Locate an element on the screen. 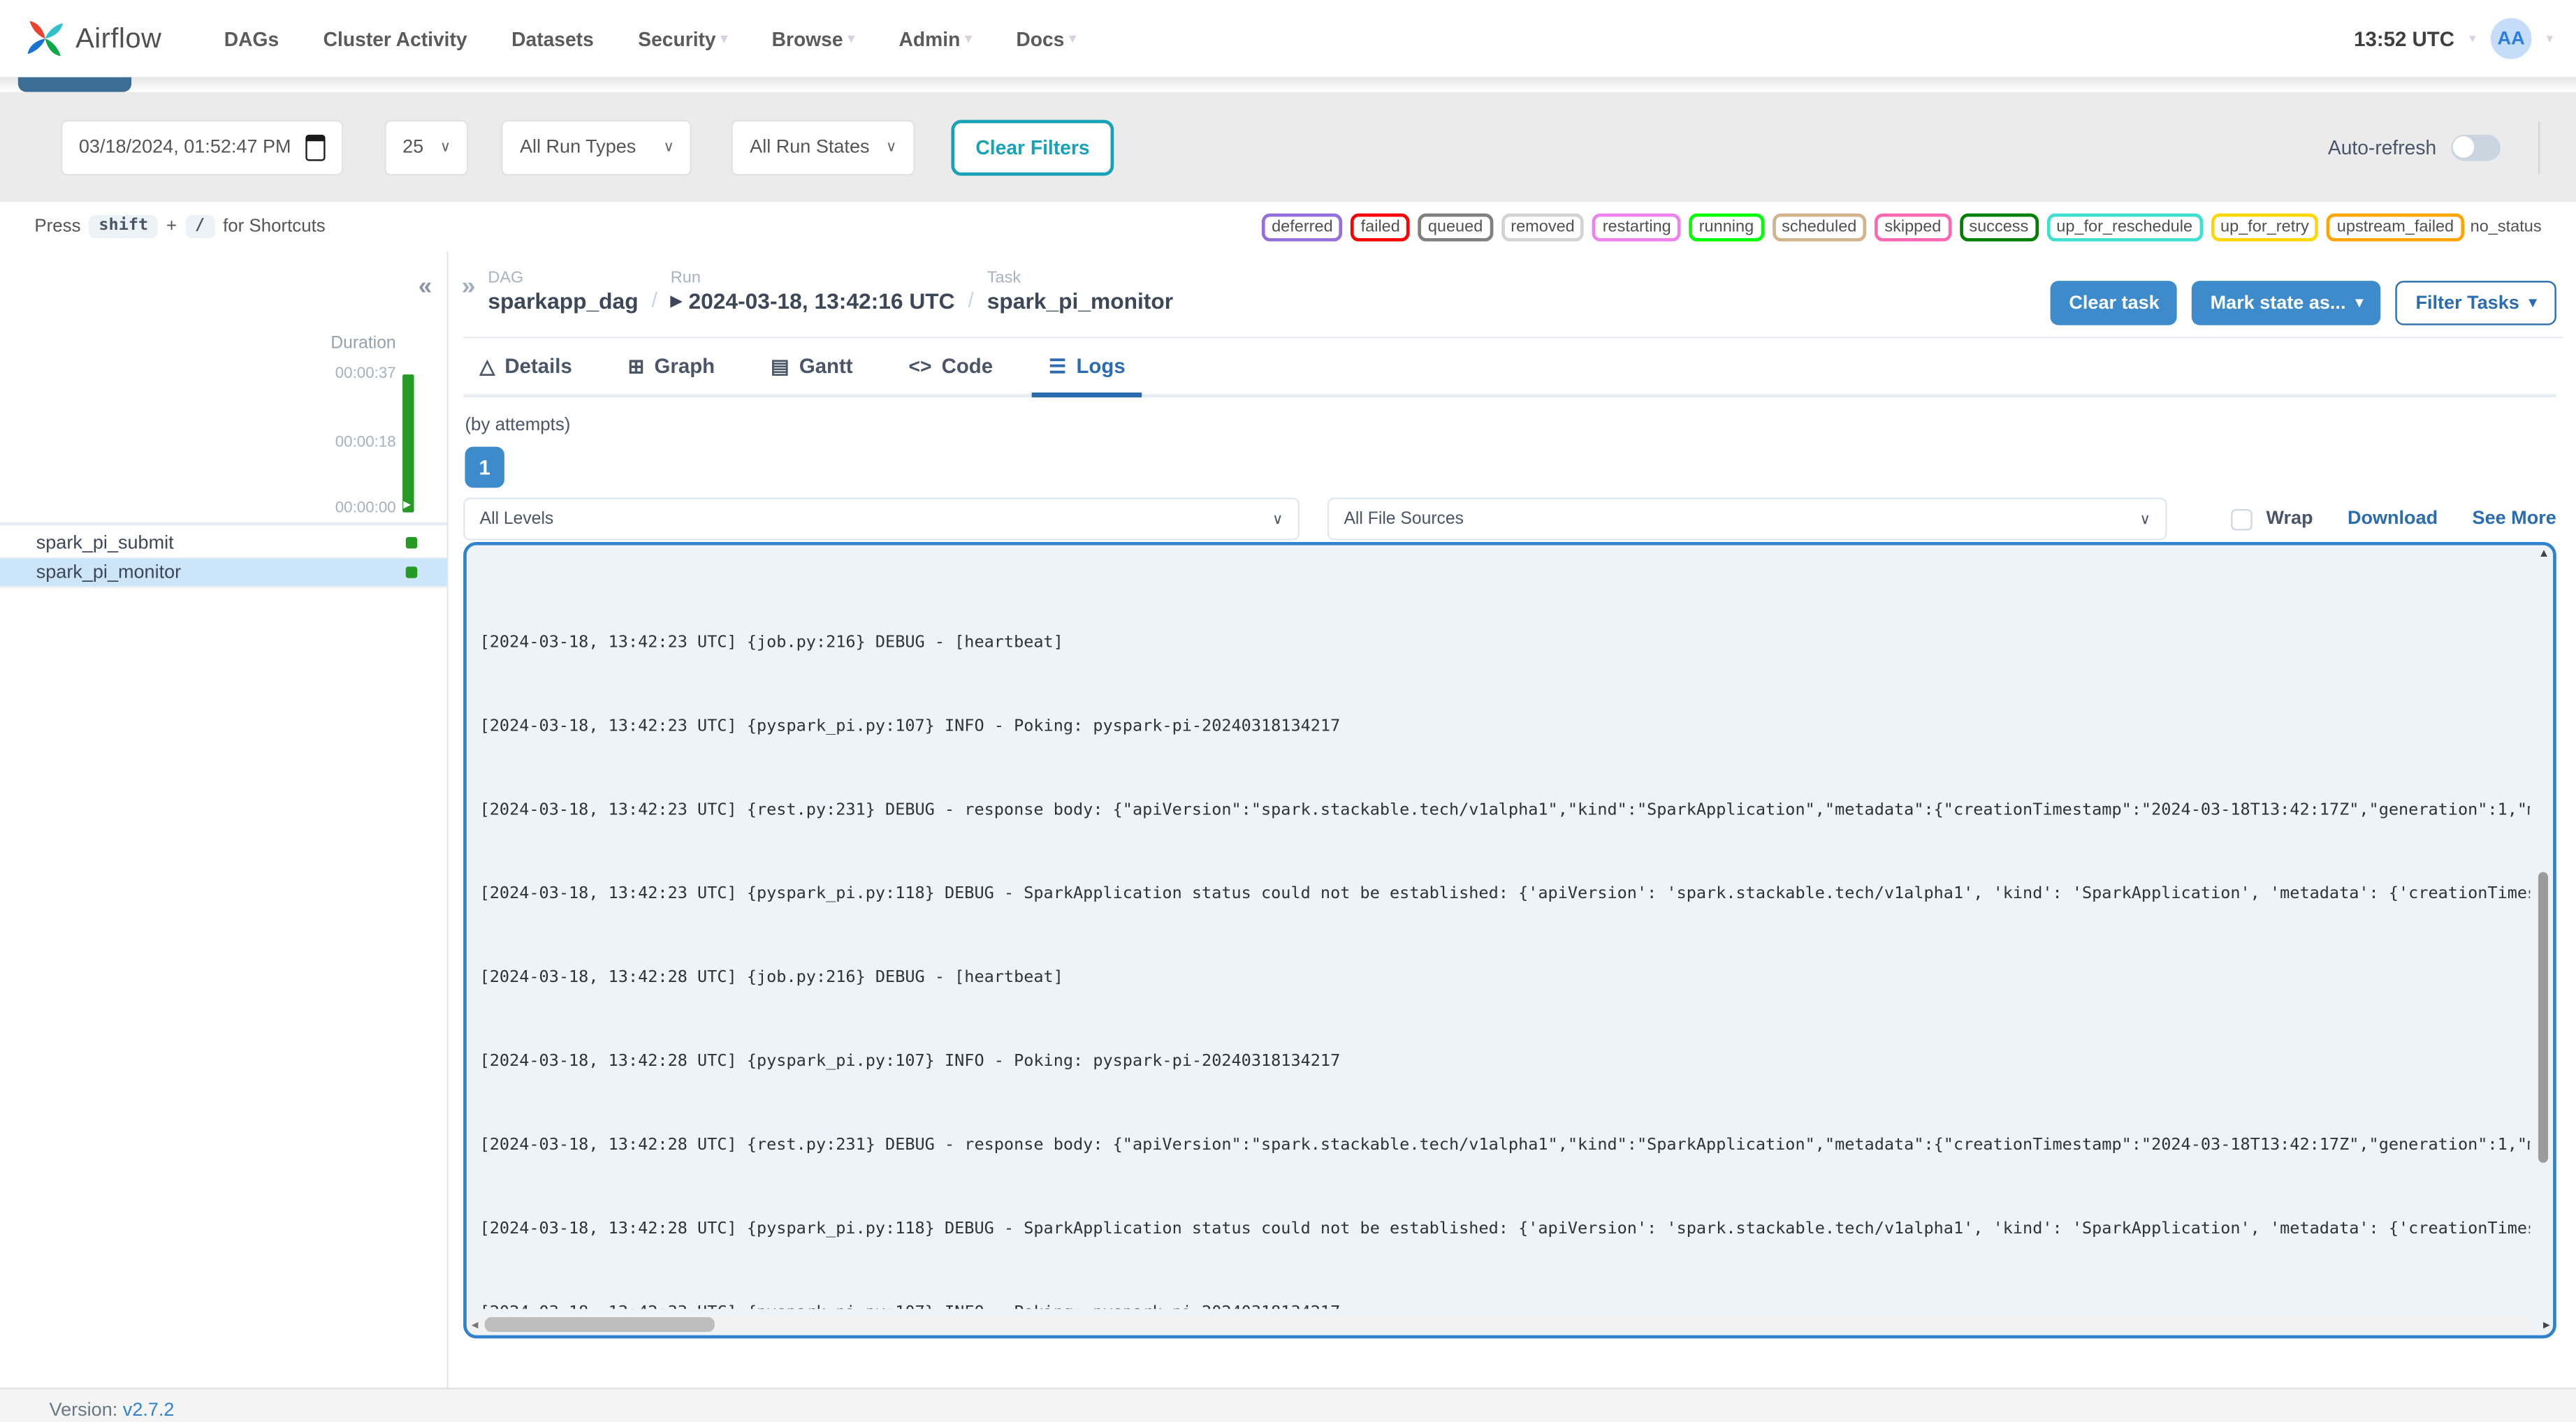 This screenshot has height=1422, width=2576. tab-graph: ⊞ Graph is located at coordinates (671, 370).